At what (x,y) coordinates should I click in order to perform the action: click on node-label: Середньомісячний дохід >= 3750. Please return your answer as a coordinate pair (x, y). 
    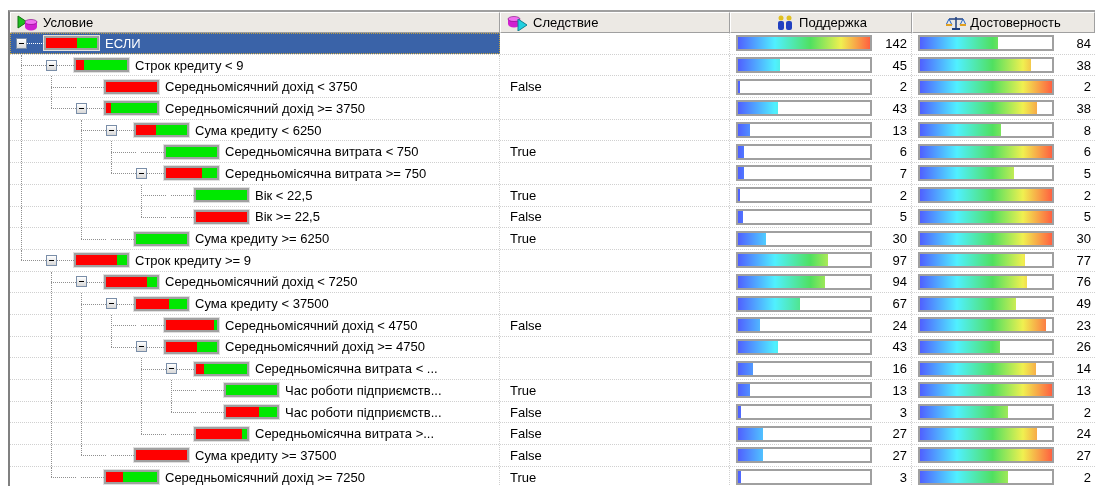
    Looking at the image, I should click on (265, 108).